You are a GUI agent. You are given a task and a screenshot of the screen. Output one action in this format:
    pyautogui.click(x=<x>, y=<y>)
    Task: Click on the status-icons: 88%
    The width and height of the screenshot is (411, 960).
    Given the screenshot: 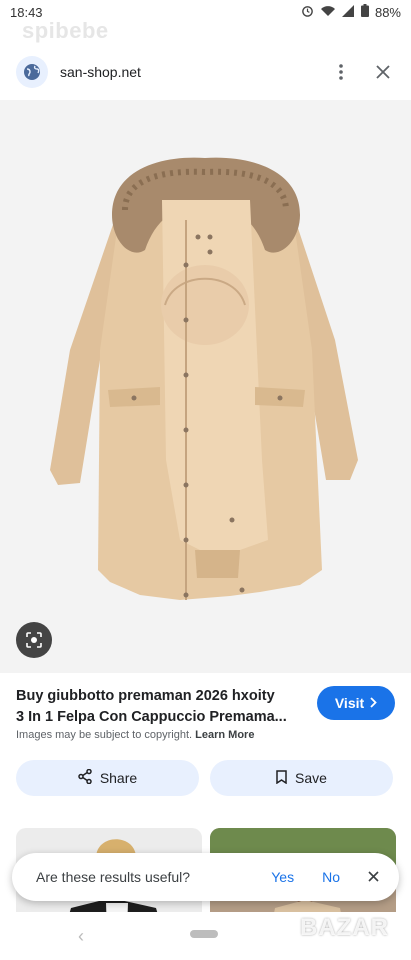 What is the action you would take?
    pyautogui.click(x=351, y=12)
    